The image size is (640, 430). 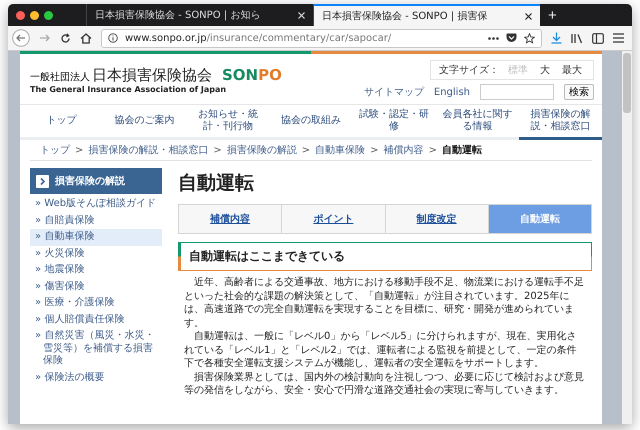 What do you see at coordinates (477, 122) in the screenshot?
I see `nav-item: 会員各社に関する情報` at bounding box center [477, 122].